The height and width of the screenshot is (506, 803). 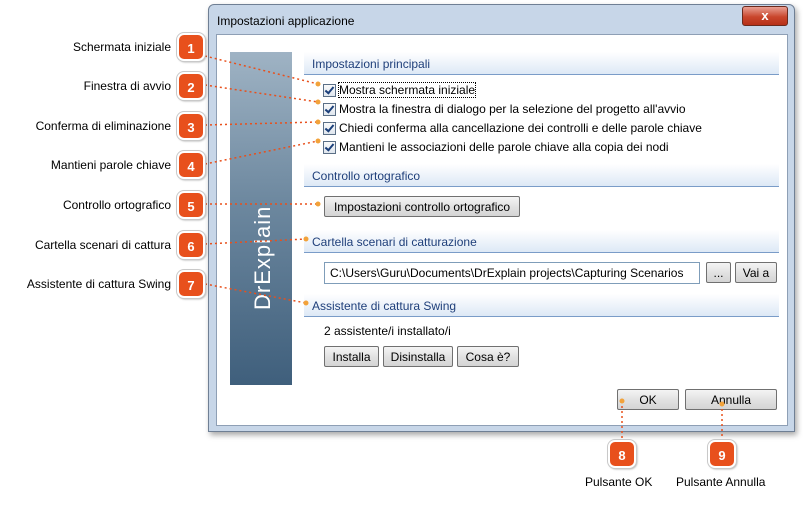 I want to click on section-title-spell: Controllo ortografico, so click(x=366, y=176).